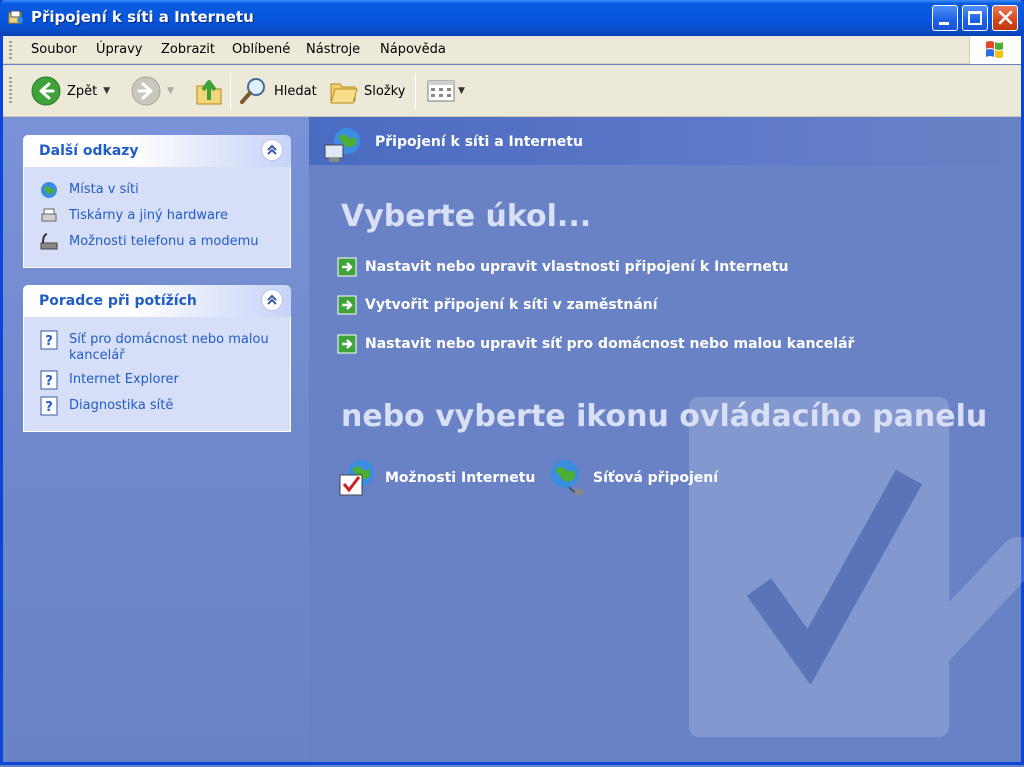 Image resolution: width=1024 pixels, height=767 pixels. What do you see at coordinates (342, 145) in the screenshot?
I see `network-internet-icon` at bounding box center [342, 145].